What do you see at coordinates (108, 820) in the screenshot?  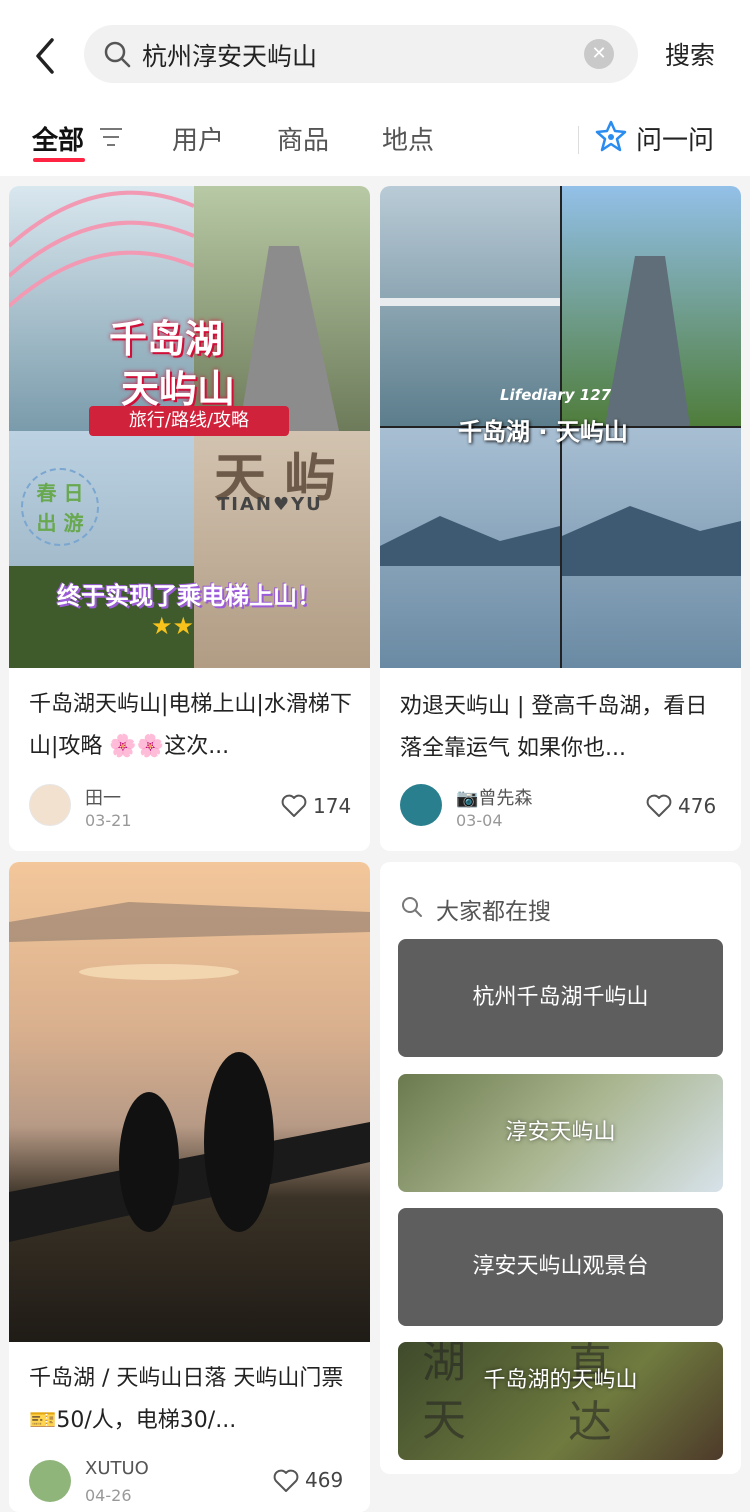 I see `post-date: 03-21` at bounding box center [108, 820].